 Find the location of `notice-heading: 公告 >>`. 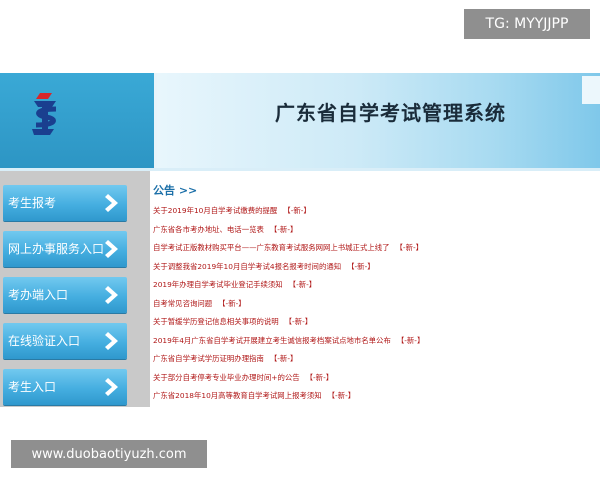

notice-heading: 公告 >> is located at coordinates (373, 189).